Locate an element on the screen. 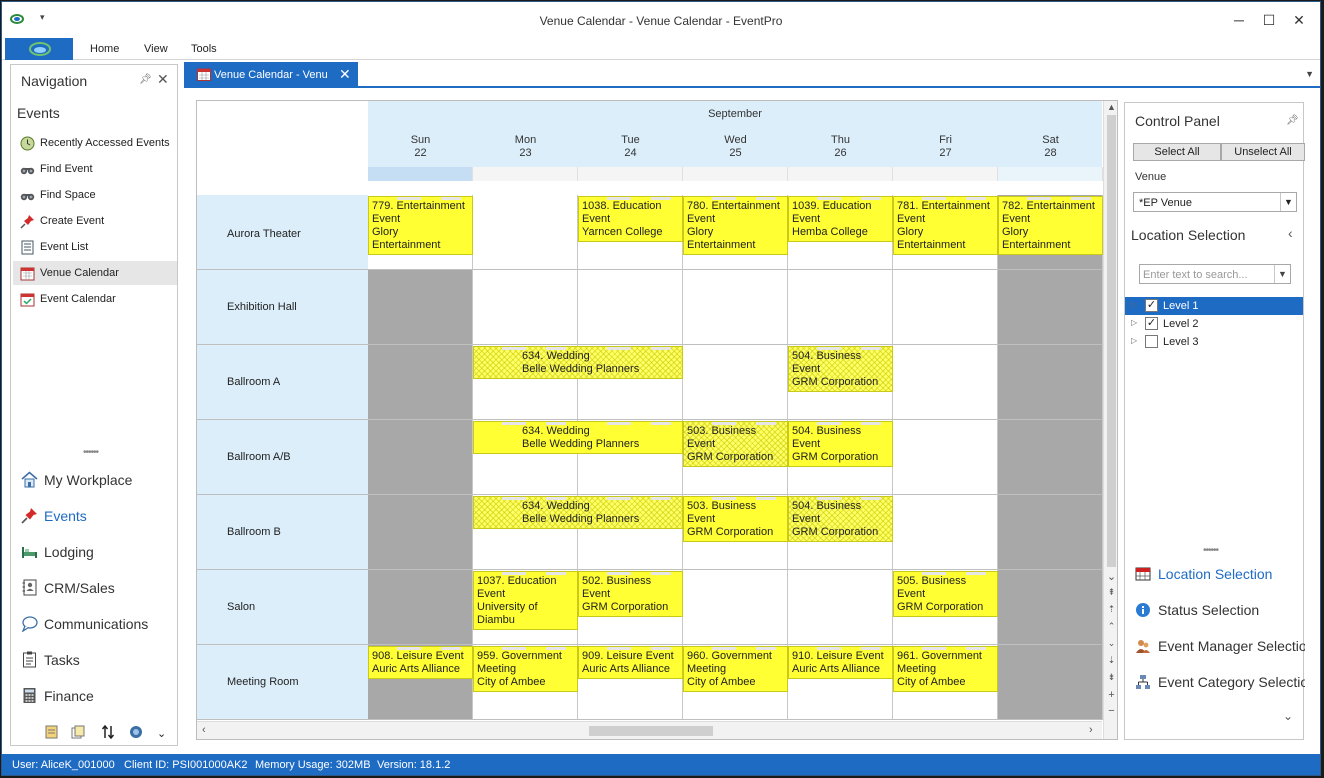 This screenshot has width=1324, height=778. scroll-down-small-icon: ⌄ is located at coordinates (1110, 643).